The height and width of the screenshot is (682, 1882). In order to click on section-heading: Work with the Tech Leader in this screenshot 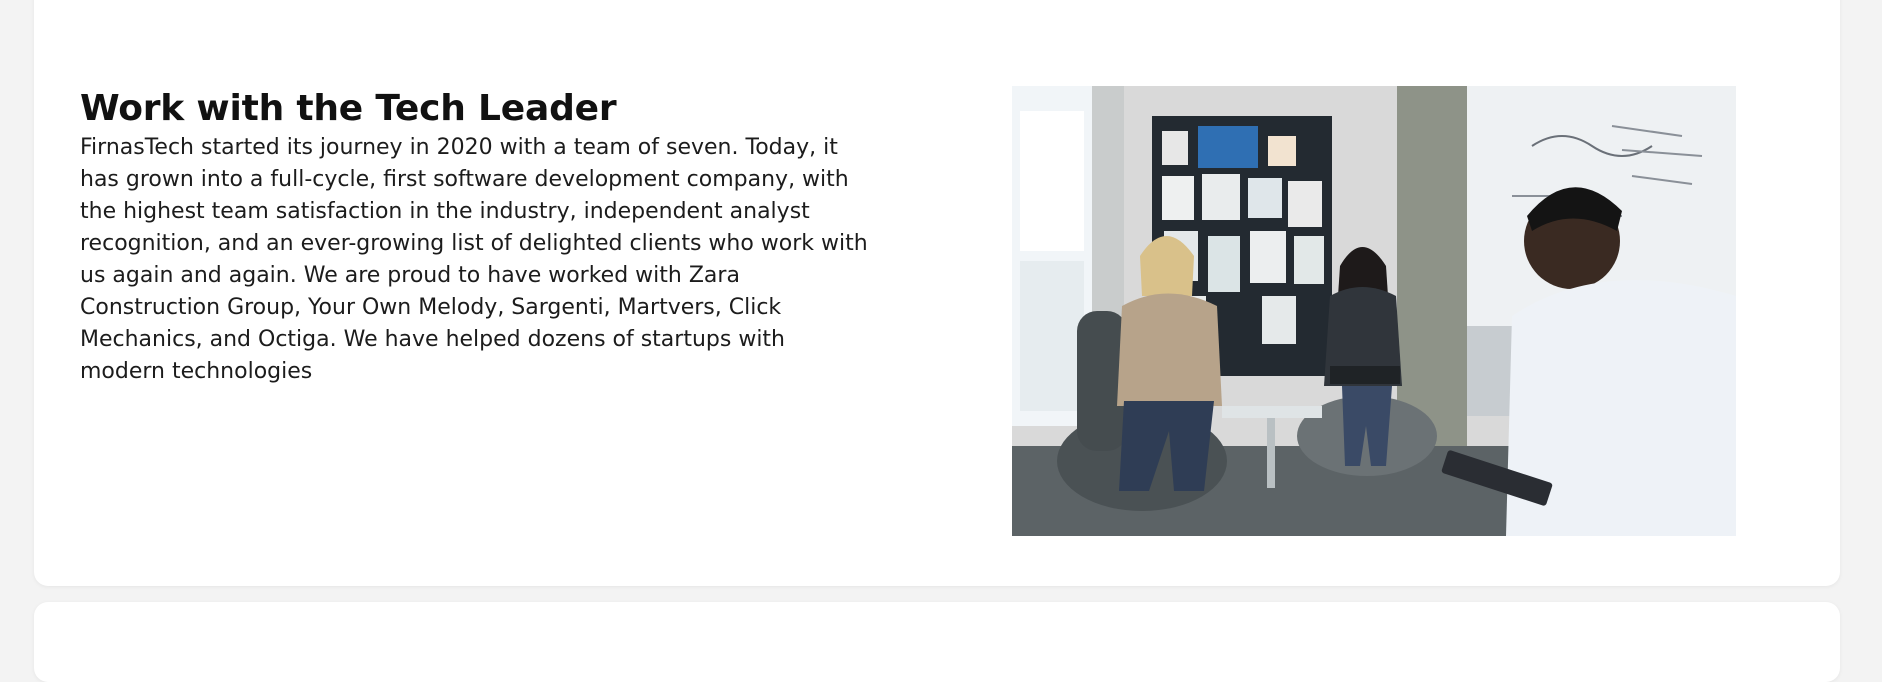, I will do `click(348, 108)`.